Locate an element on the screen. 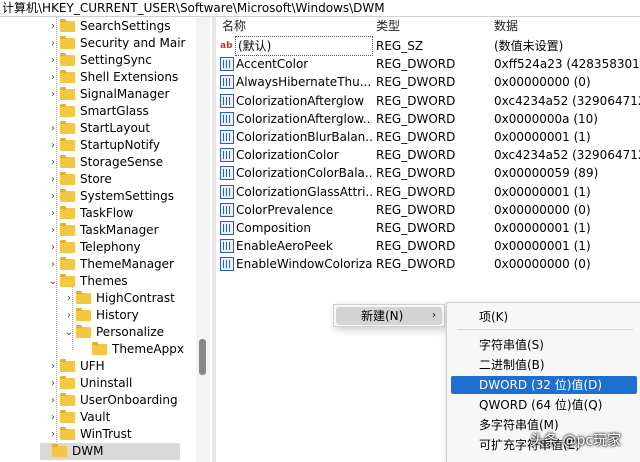 This screenshot has width=640, height=462. tree-item: DWM is located at coordinates (110, 451).